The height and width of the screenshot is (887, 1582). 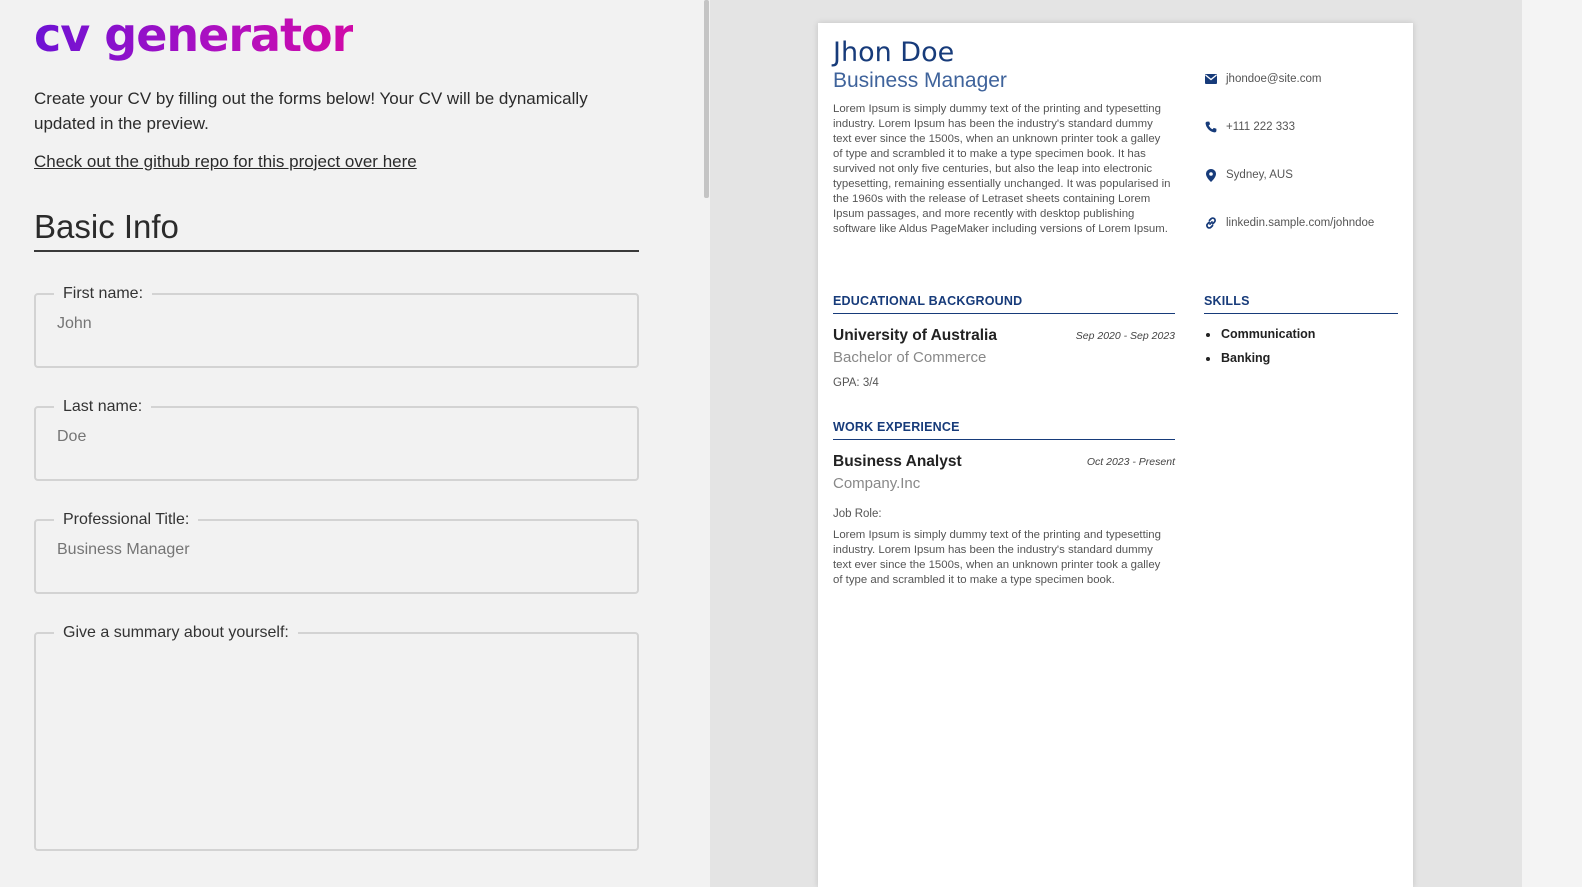 I want to click on education-dates: Sep 2020 - Sep 2023, so click(x=1125, y=336).